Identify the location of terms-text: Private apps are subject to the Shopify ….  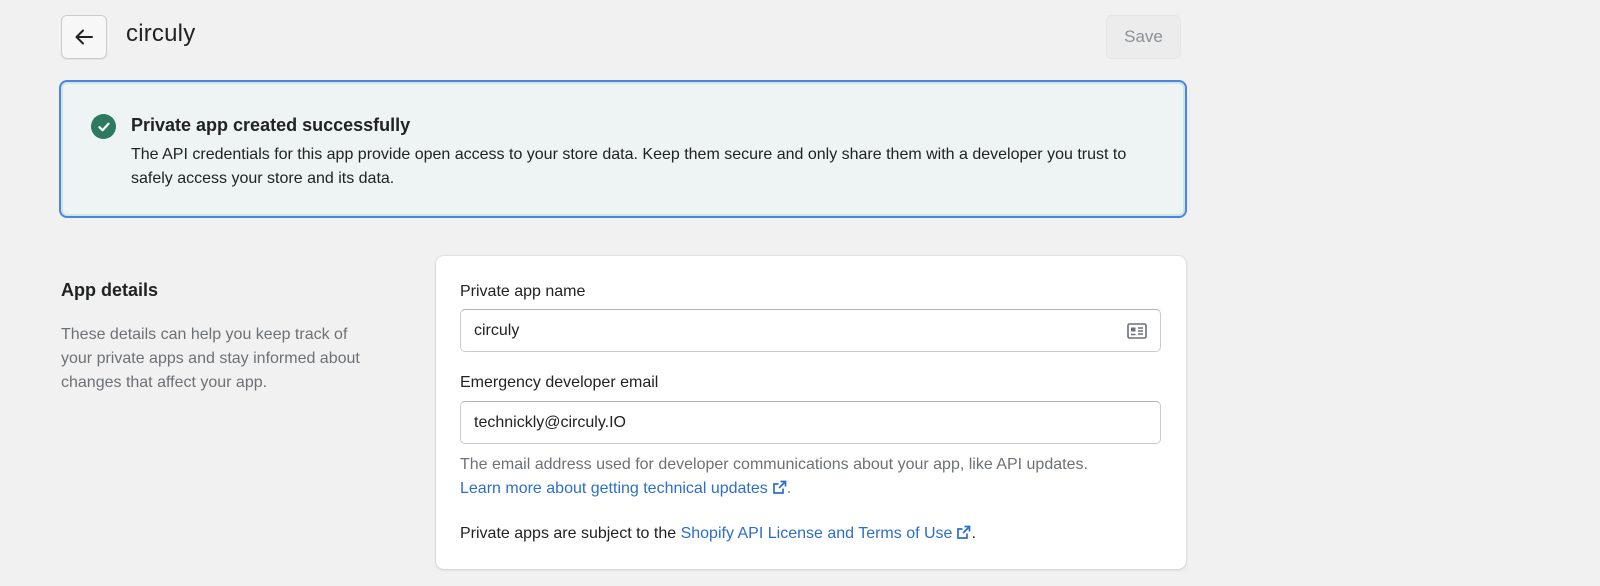
(718, 534).